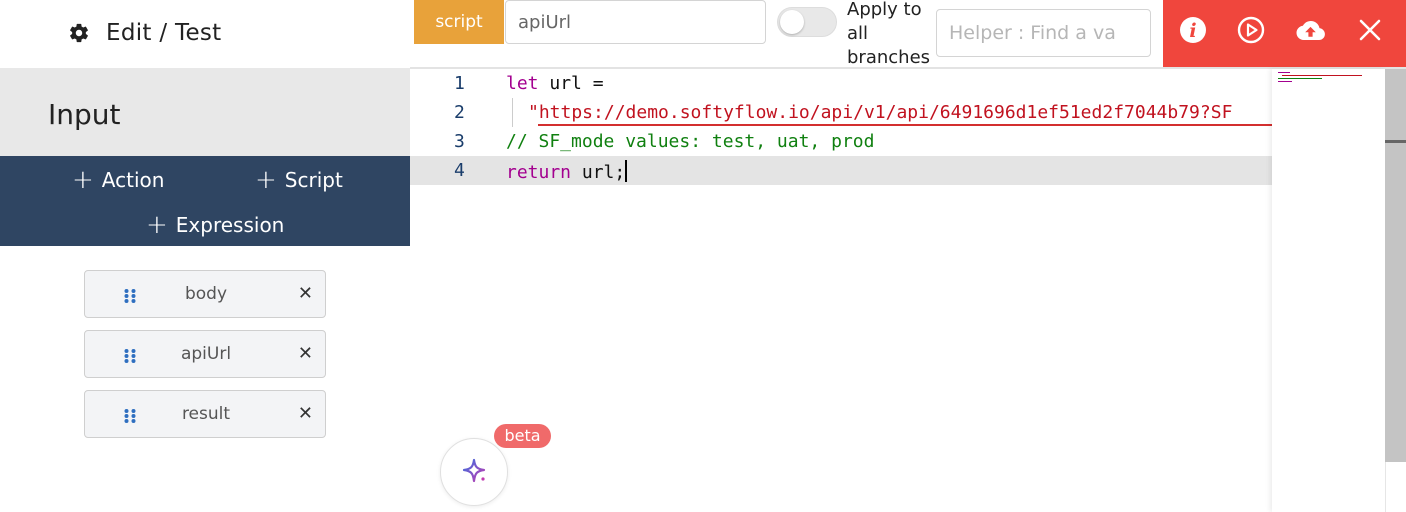  What do you see at coordinates (841, 83) in the screenshot?
I see `code-line: 1 let url =` at bounding box center [841, 83].